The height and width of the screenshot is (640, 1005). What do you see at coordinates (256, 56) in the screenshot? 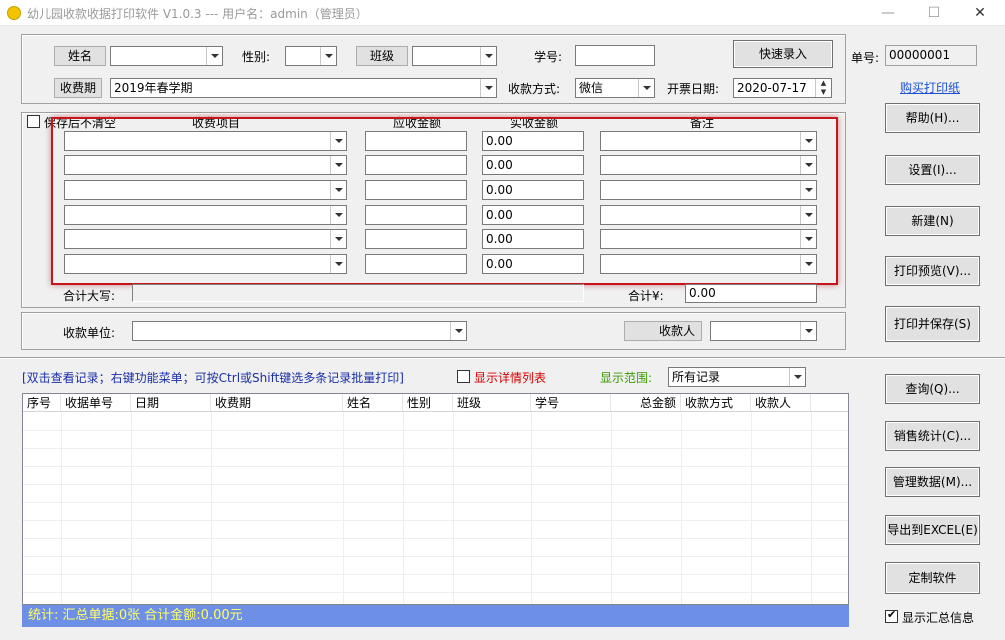
I see `gender-label: 性别:` at bounding box center [256, 56].